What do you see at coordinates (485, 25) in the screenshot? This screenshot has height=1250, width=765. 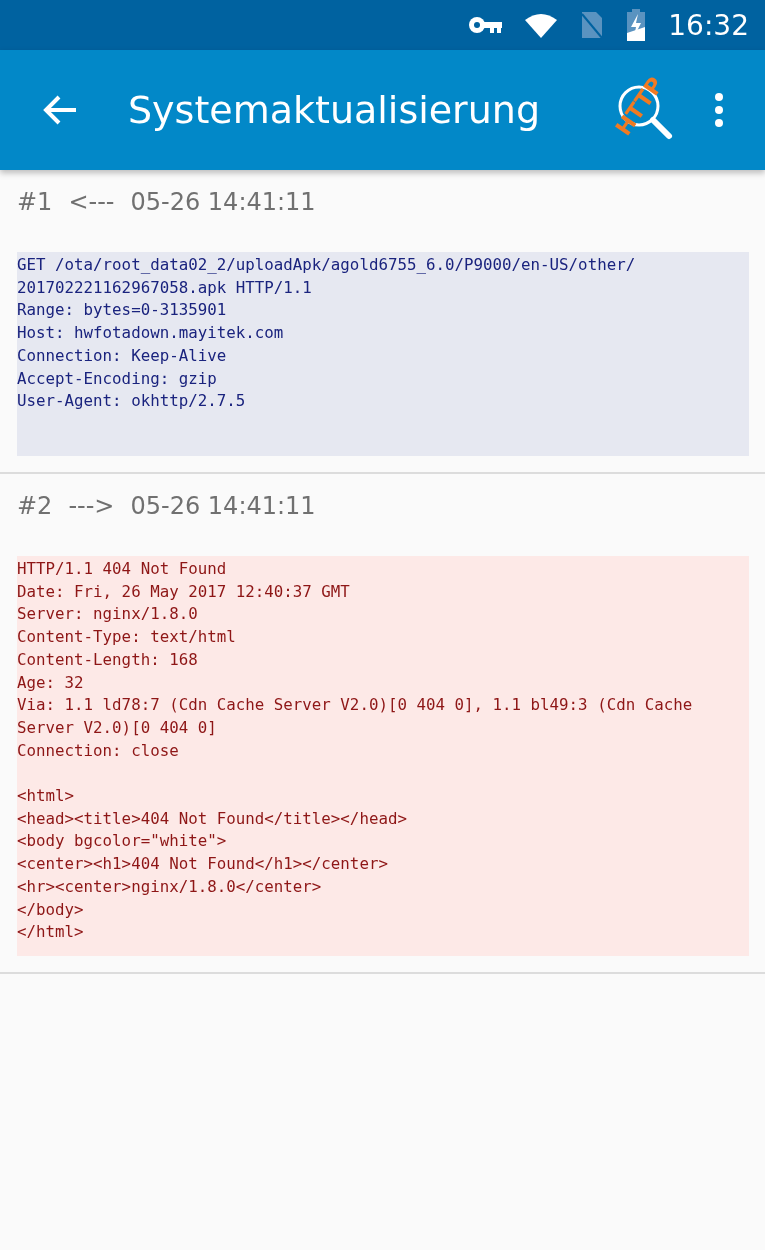 I see `key-icon` at bounding box center [485, 25].